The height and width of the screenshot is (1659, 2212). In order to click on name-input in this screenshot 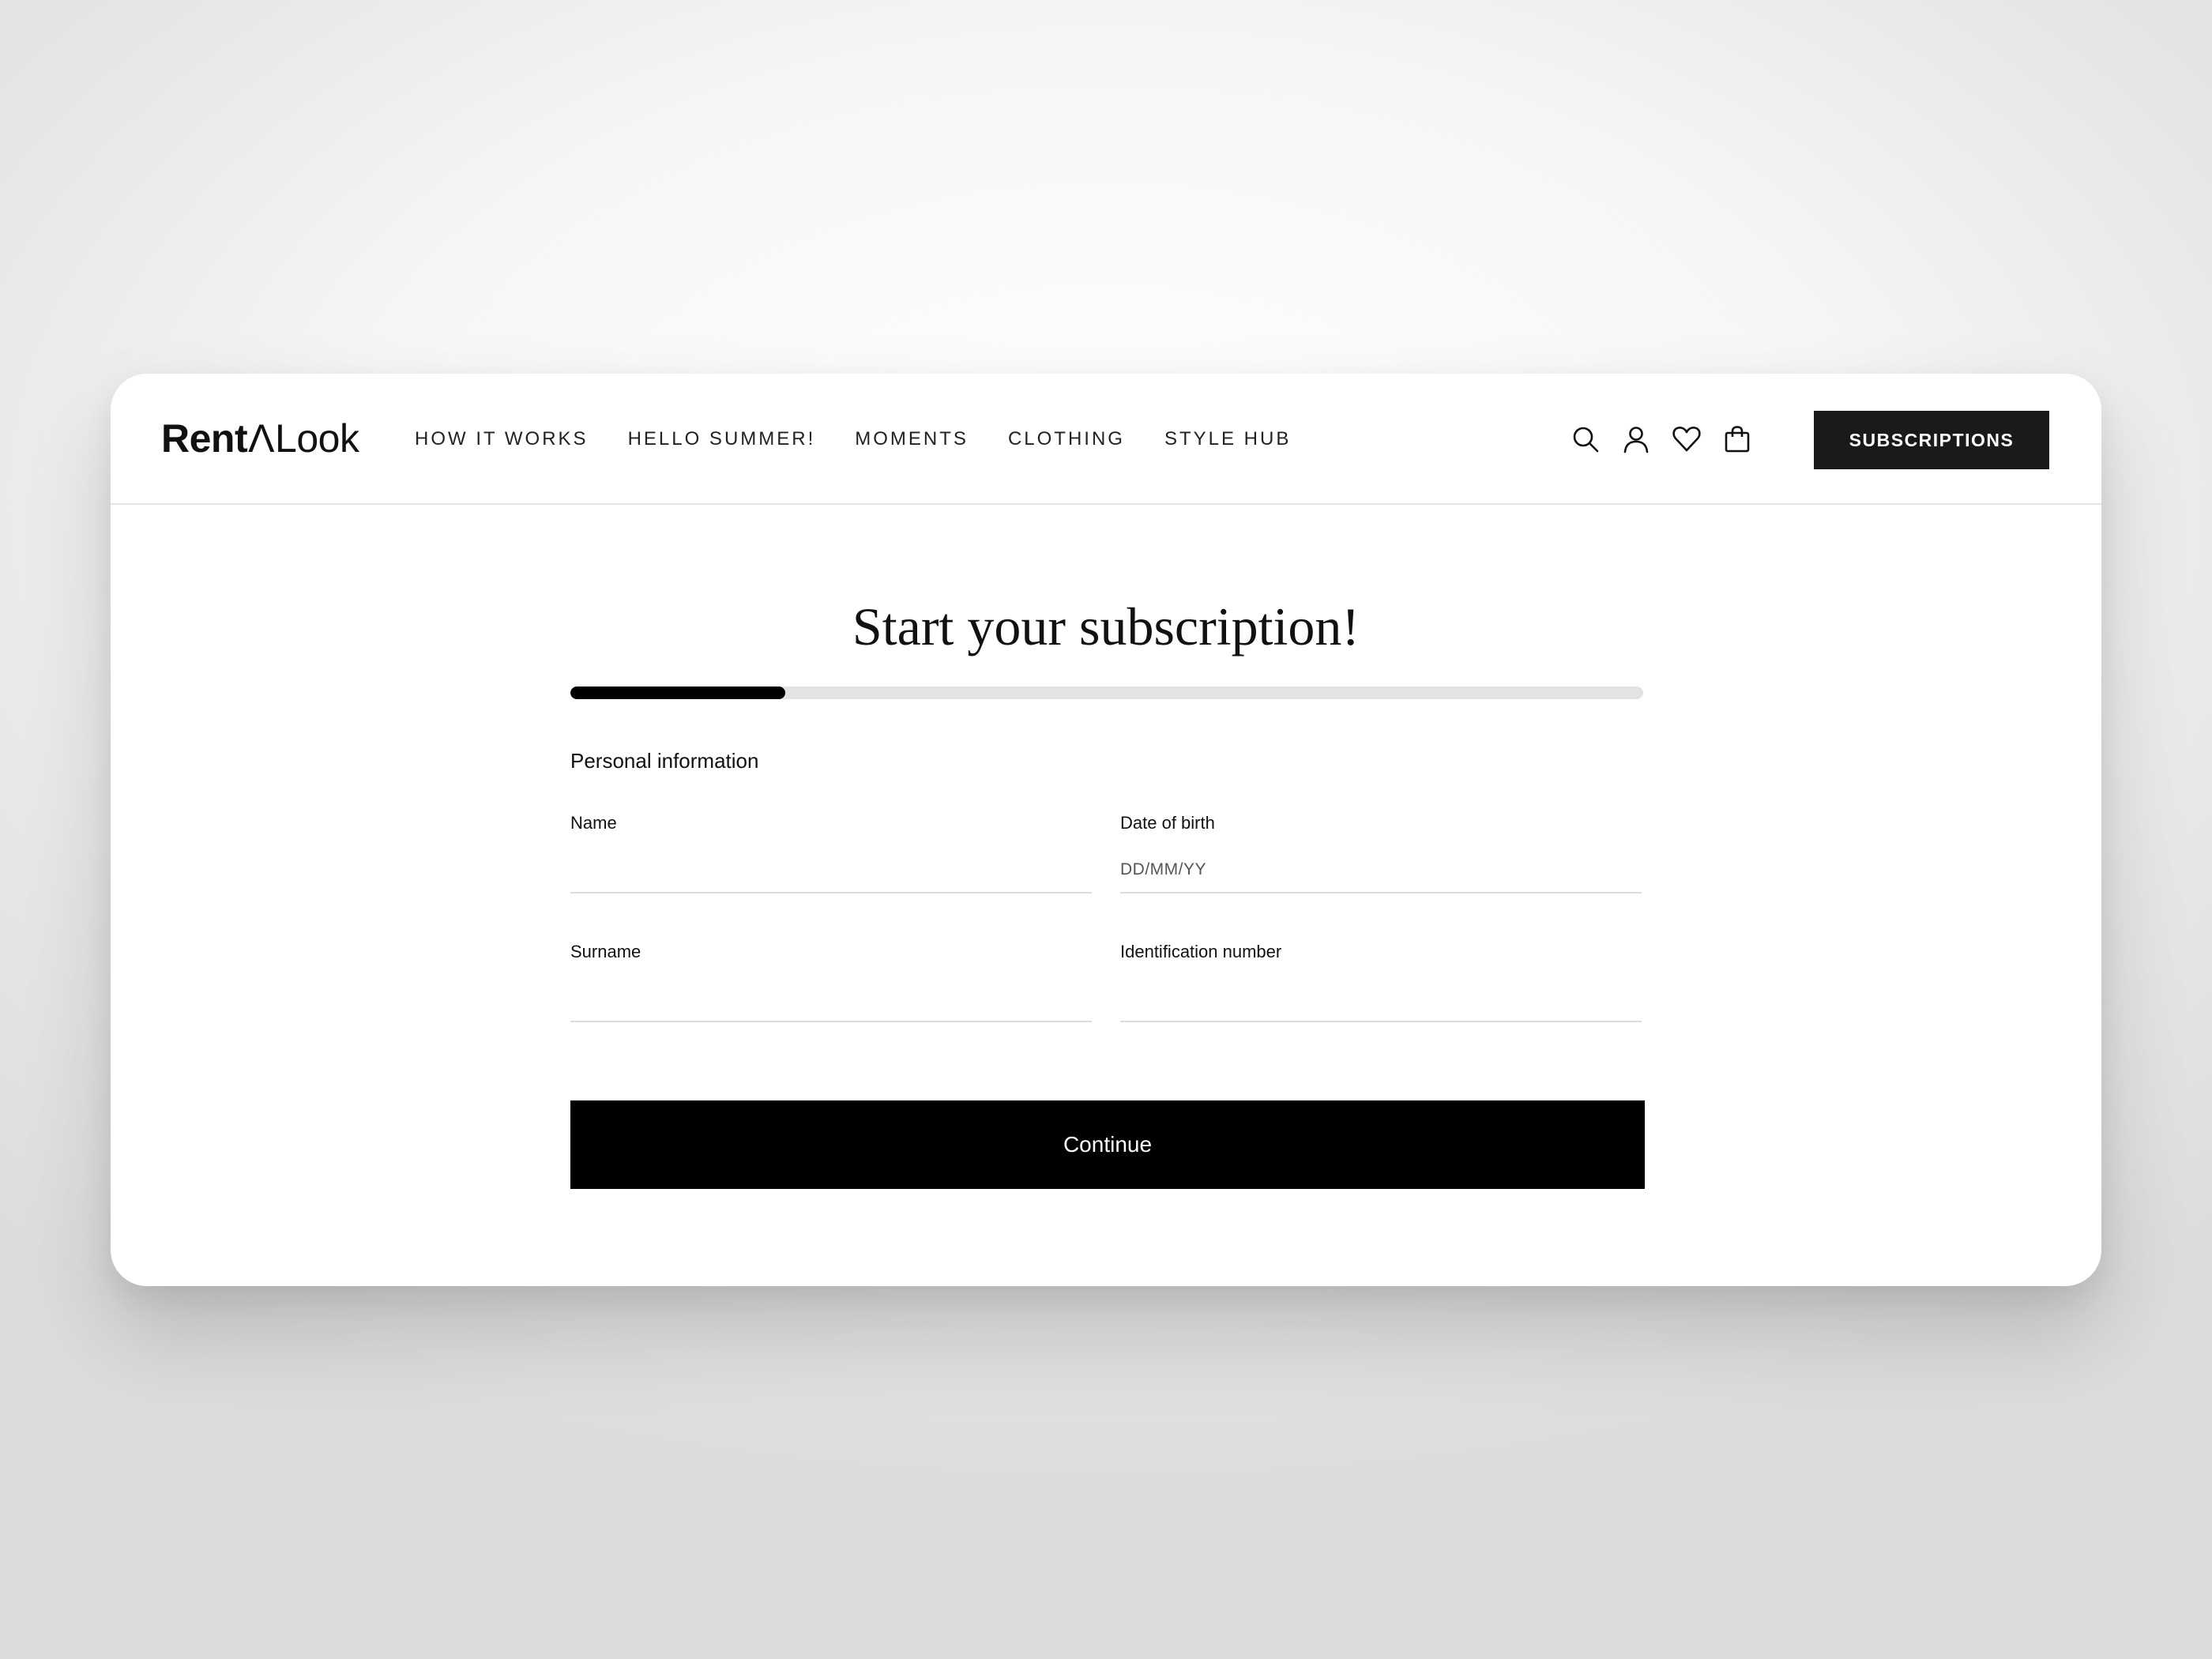, I will do `click(831, 871)`.